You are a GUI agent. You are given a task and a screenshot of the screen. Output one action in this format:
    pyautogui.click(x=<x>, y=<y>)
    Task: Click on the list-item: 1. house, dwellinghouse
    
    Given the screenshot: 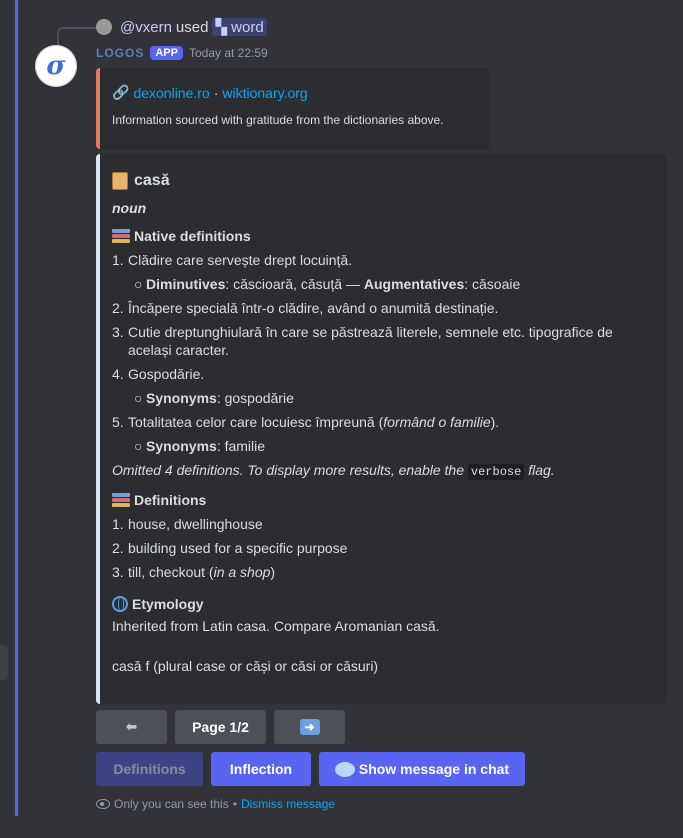 What is the action you would take?
    pyautogui.click(x=383, y=524)
    